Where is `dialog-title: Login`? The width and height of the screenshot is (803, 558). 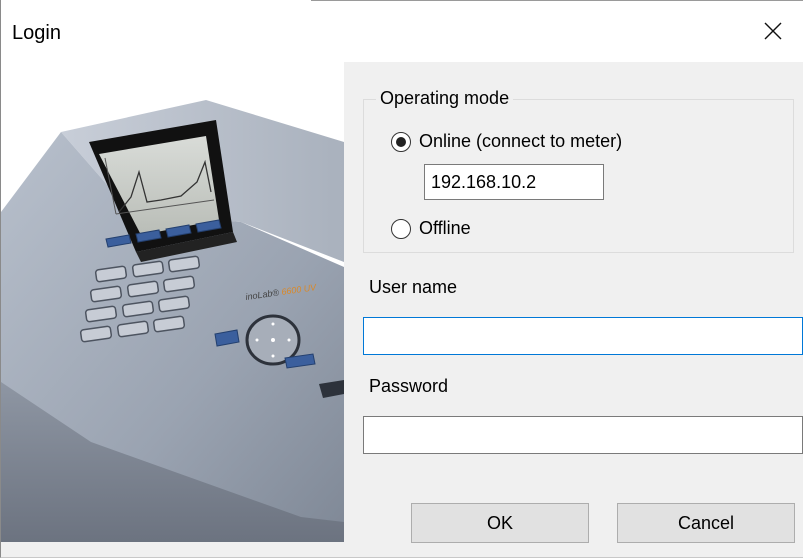
dialog-title: Login is located at coordinates (36, 33).